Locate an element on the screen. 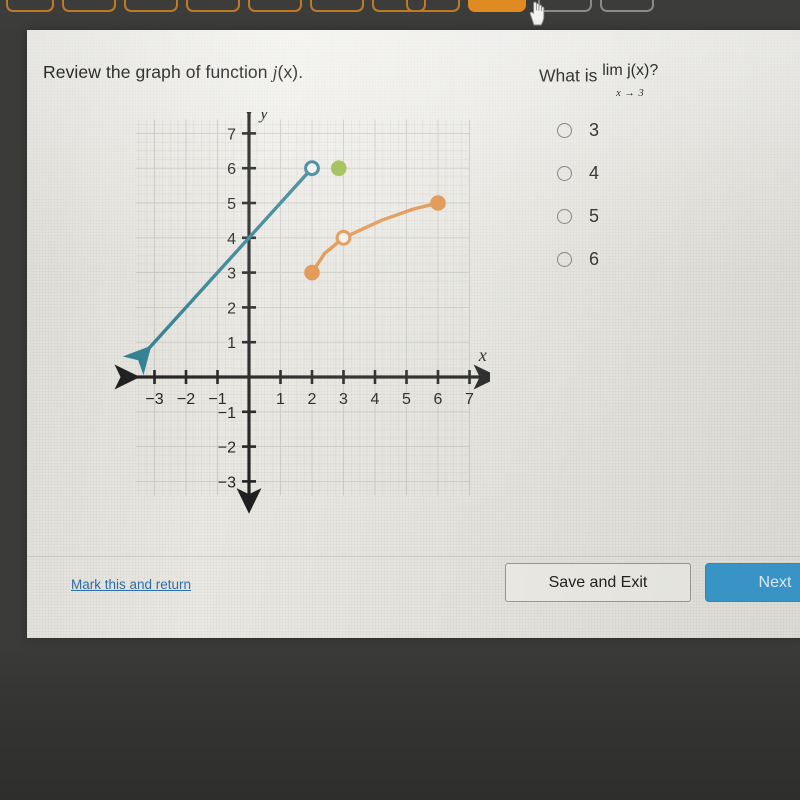 This screenshot has width=800, height=800. x-tick-label: −2 is located at coordinates (186, 399).